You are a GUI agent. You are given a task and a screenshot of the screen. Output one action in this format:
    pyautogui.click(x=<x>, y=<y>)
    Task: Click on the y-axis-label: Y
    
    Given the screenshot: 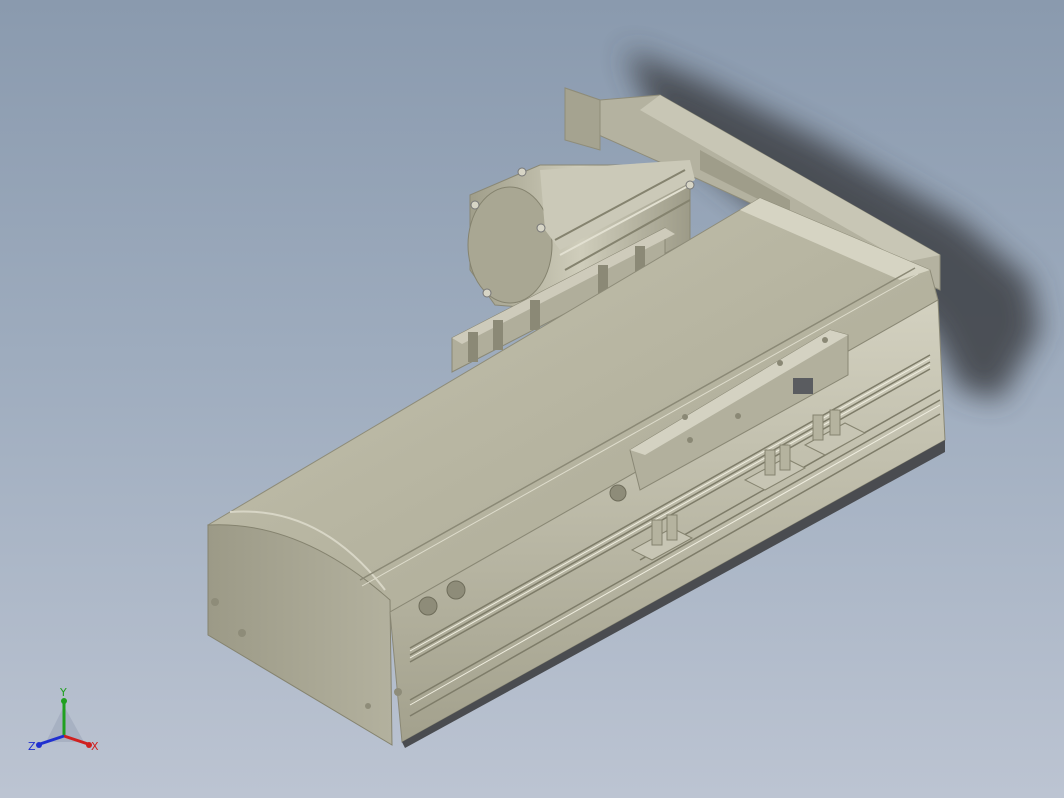 What is the action you would take?
    pyautogui.click(x=63, y=692)
    